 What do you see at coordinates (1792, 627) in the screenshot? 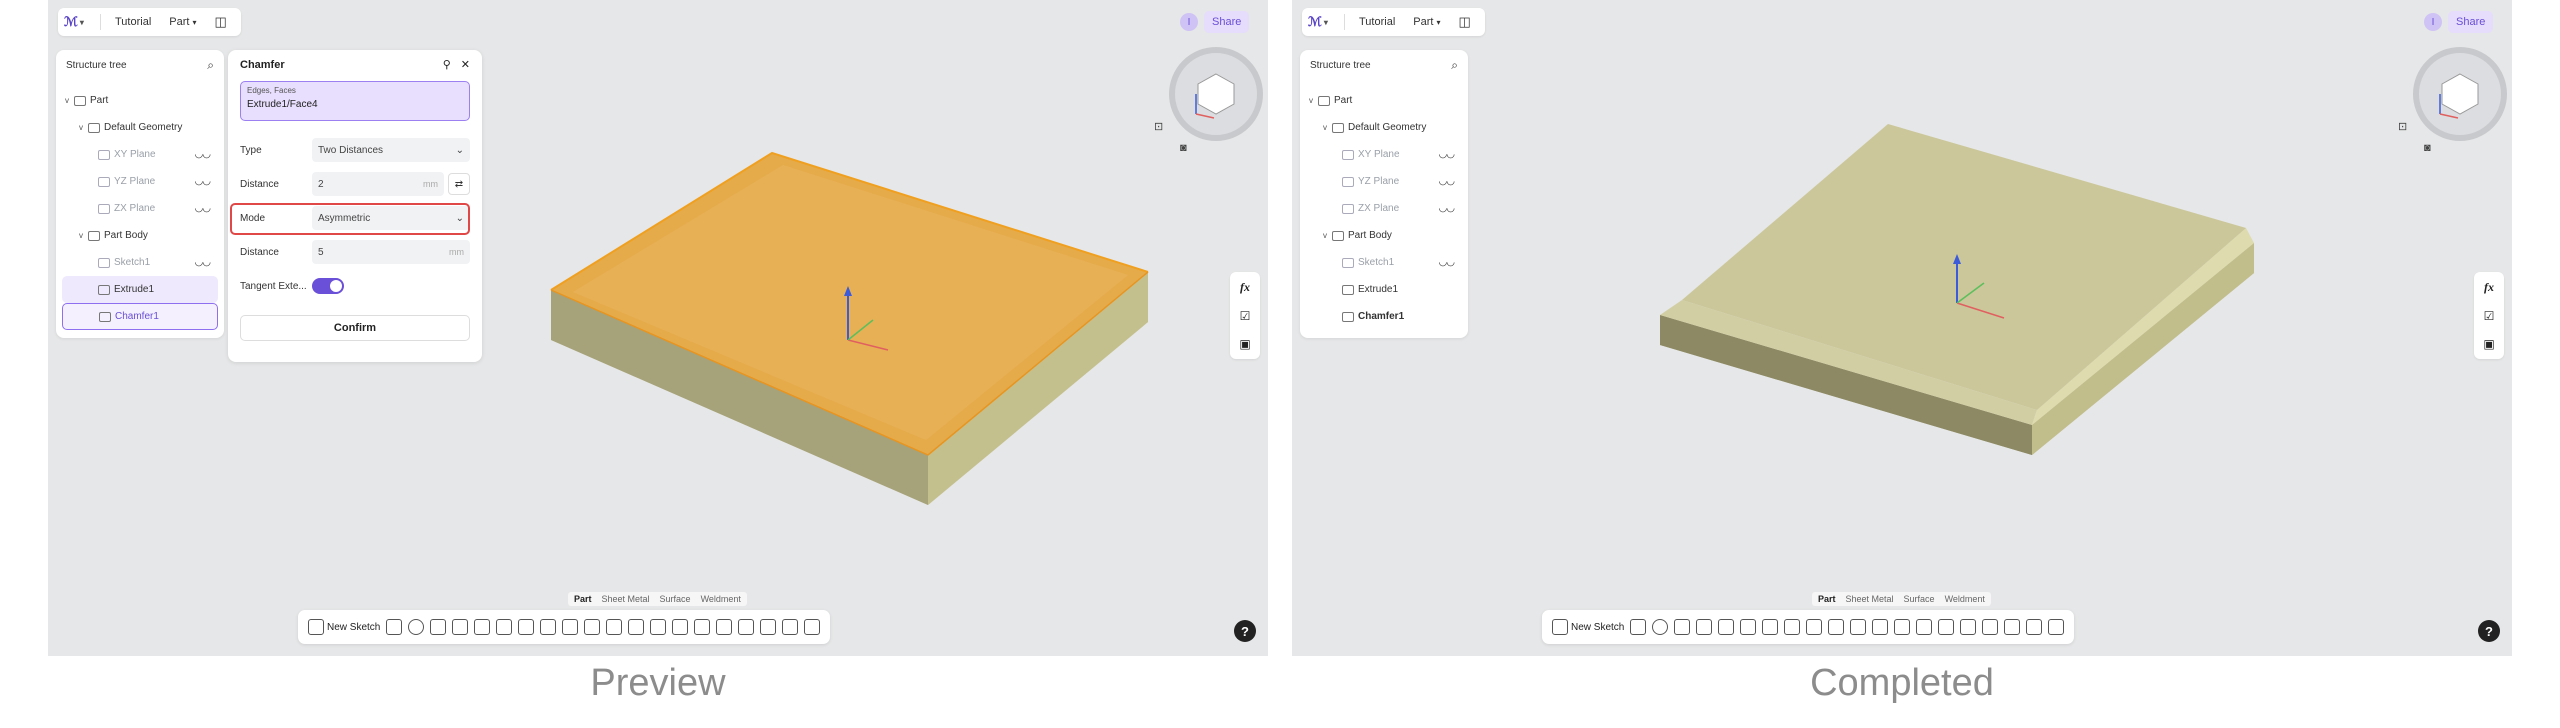
I see `chamfer-icon` at bounding box center [1792, 627].